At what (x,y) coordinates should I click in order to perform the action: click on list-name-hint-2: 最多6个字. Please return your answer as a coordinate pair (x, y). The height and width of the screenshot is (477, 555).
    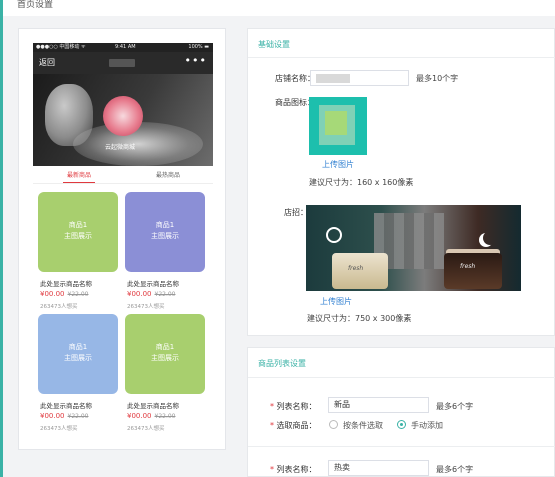
    Looking at the image, I should click on (455, 469).